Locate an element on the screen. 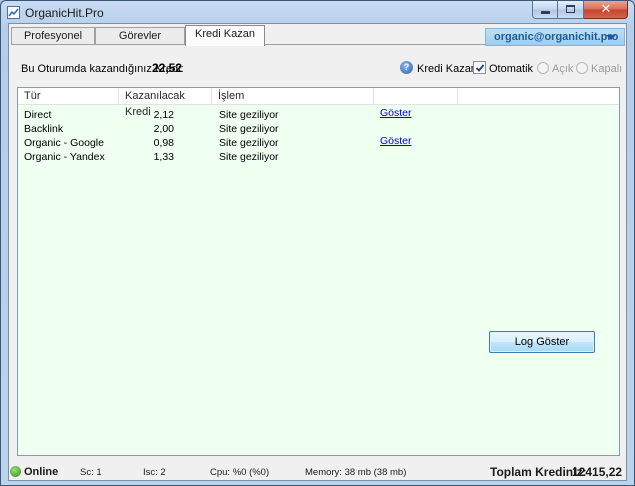  column-header-link is located at coordinates (416, 96).